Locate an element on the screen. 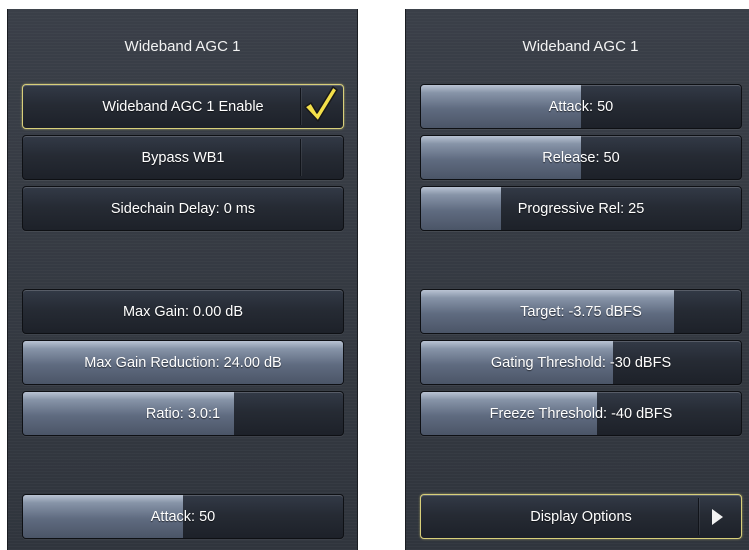 Image resolution: width=749 pixels, height=550 pixels. button-label: Max Gain: 0.00 dB is located at coordinates (183, 311).